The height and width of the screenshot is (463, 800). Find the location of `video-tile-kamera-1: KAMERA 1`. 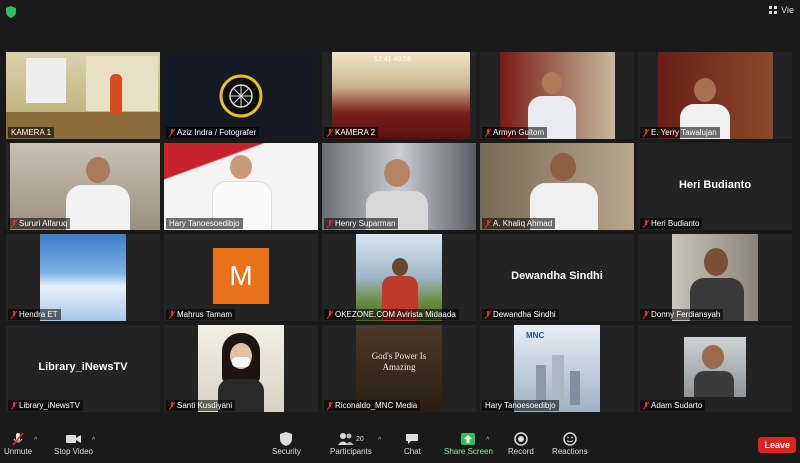

video-tile-kamera-1: KAMERA 1 is located at coordinates (83, 95).